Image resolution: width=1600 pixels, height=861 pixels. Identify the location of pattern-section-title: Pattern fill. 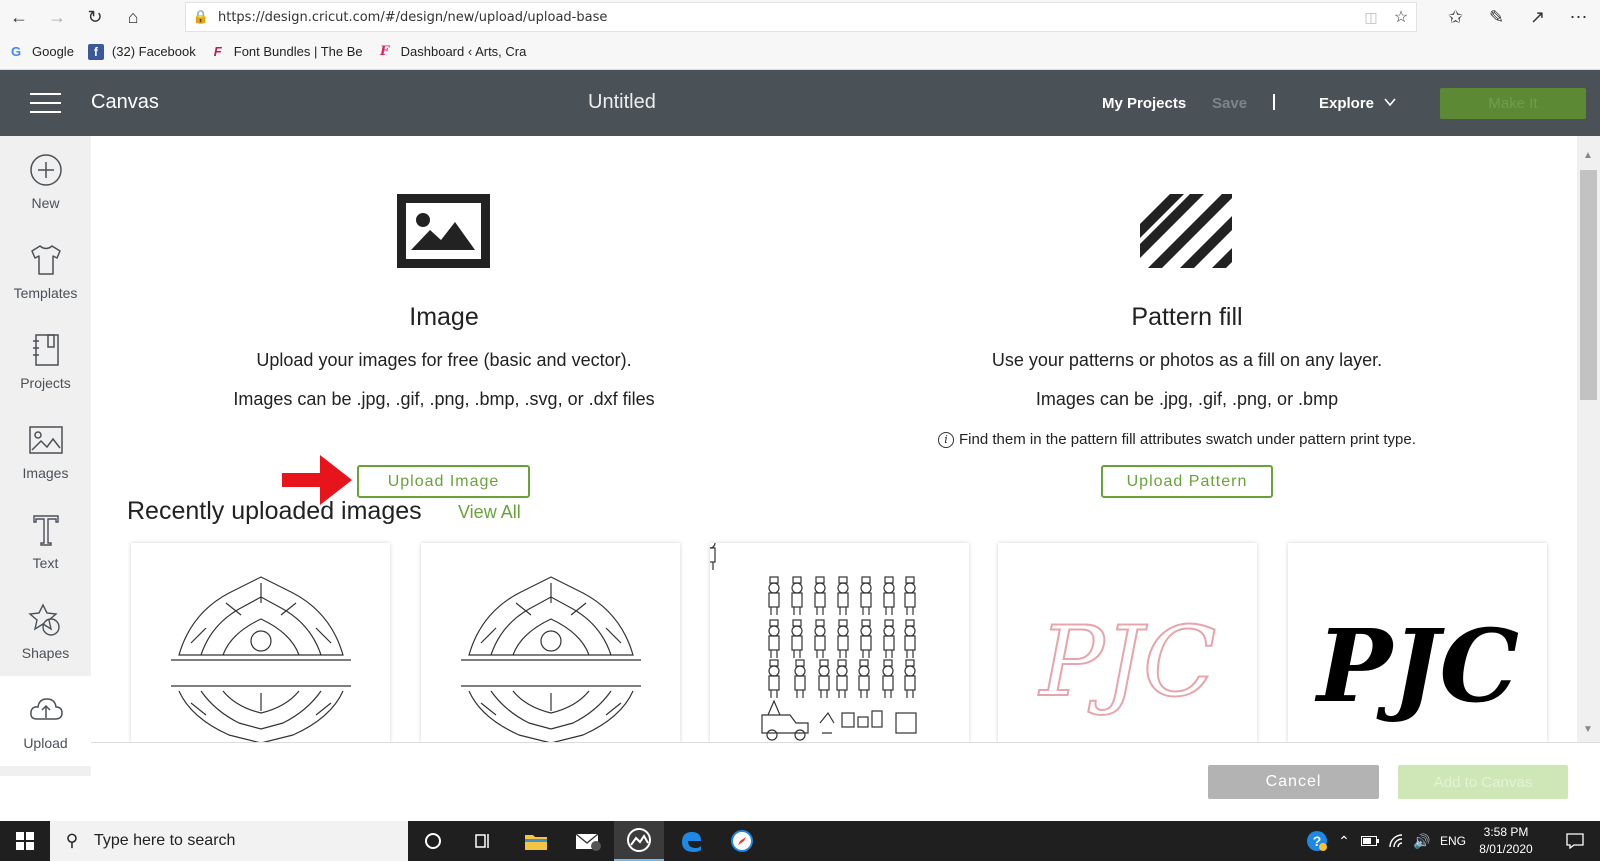
(1187, 317).